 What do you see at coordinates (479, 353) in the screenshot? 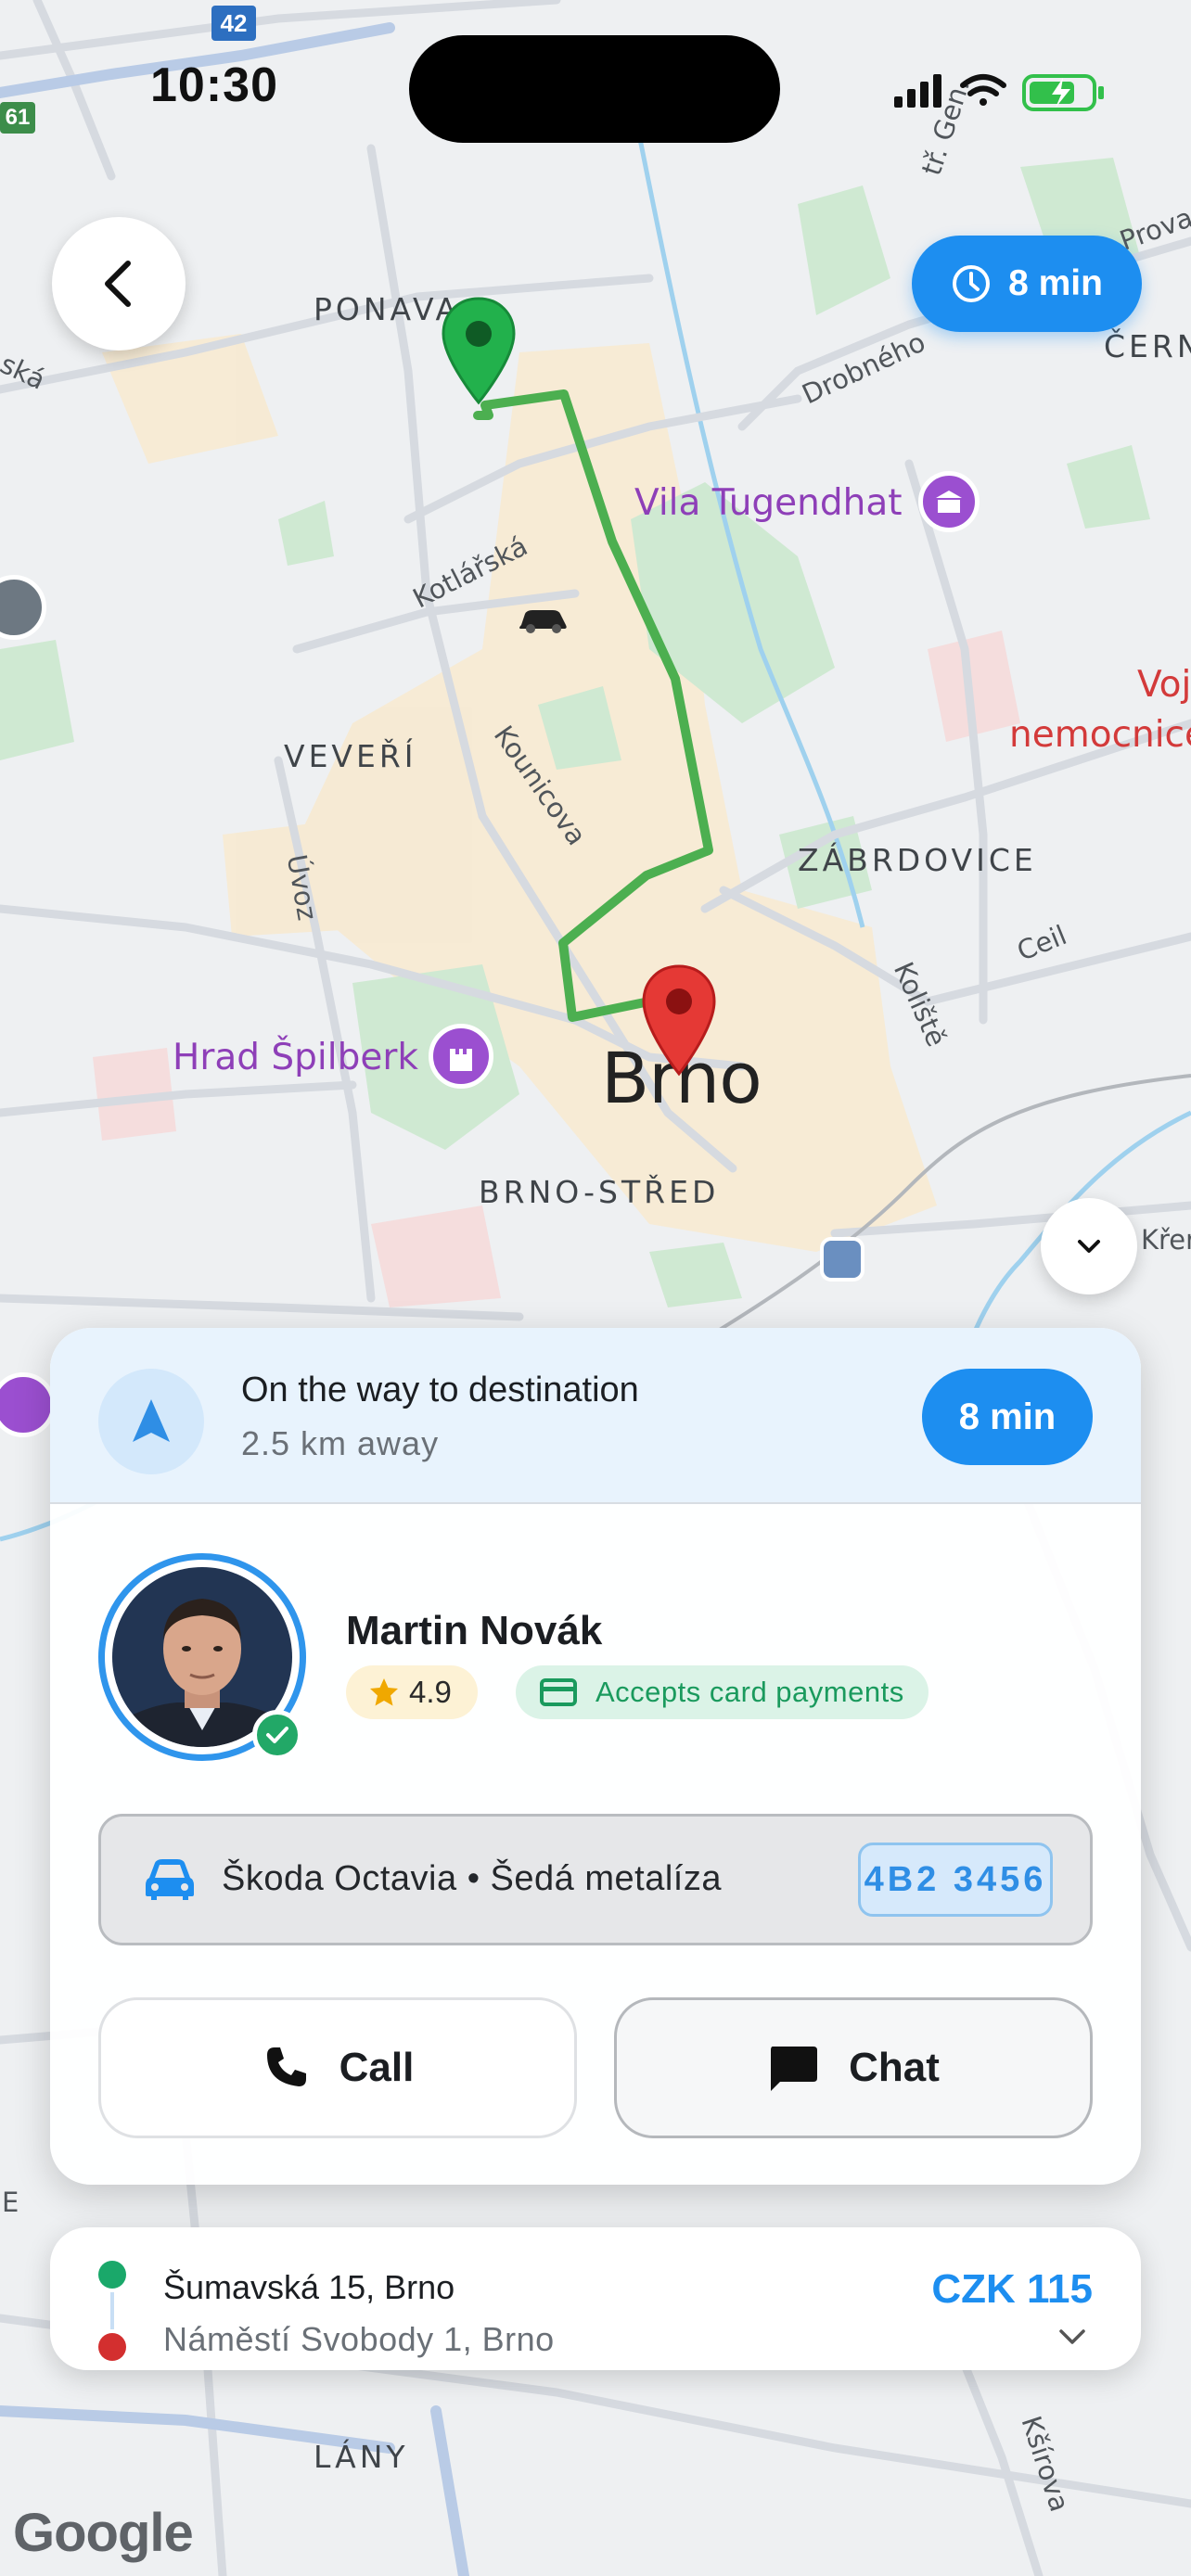
I see `origin-pin-icon` at bounding box center [479, 353].